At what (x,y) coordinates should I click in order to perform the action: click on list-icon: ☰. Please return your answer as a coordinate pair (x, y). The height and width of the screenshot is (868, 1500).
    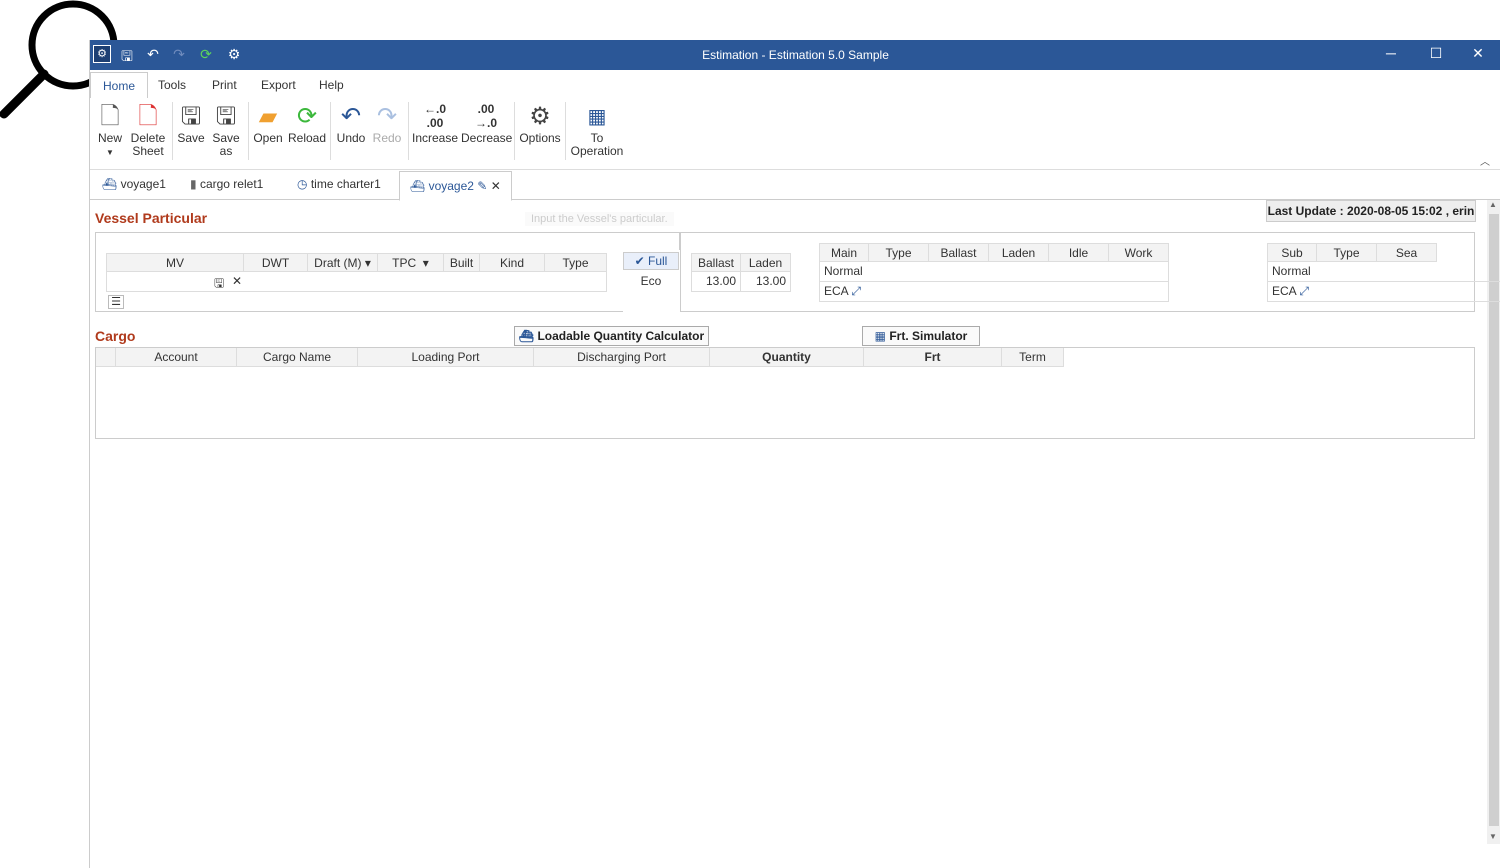
    Looking at the image, I should click on (116, 302).